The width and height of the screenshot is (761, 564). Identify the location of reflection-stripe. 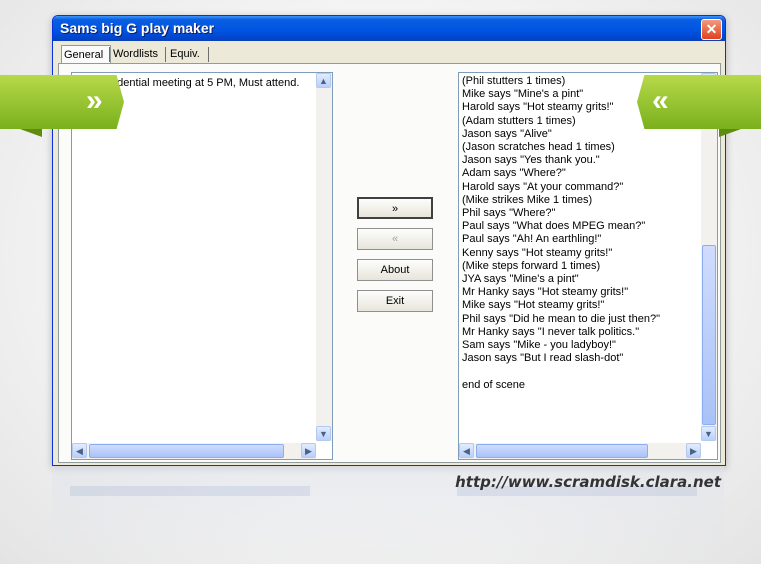
(190, 491).